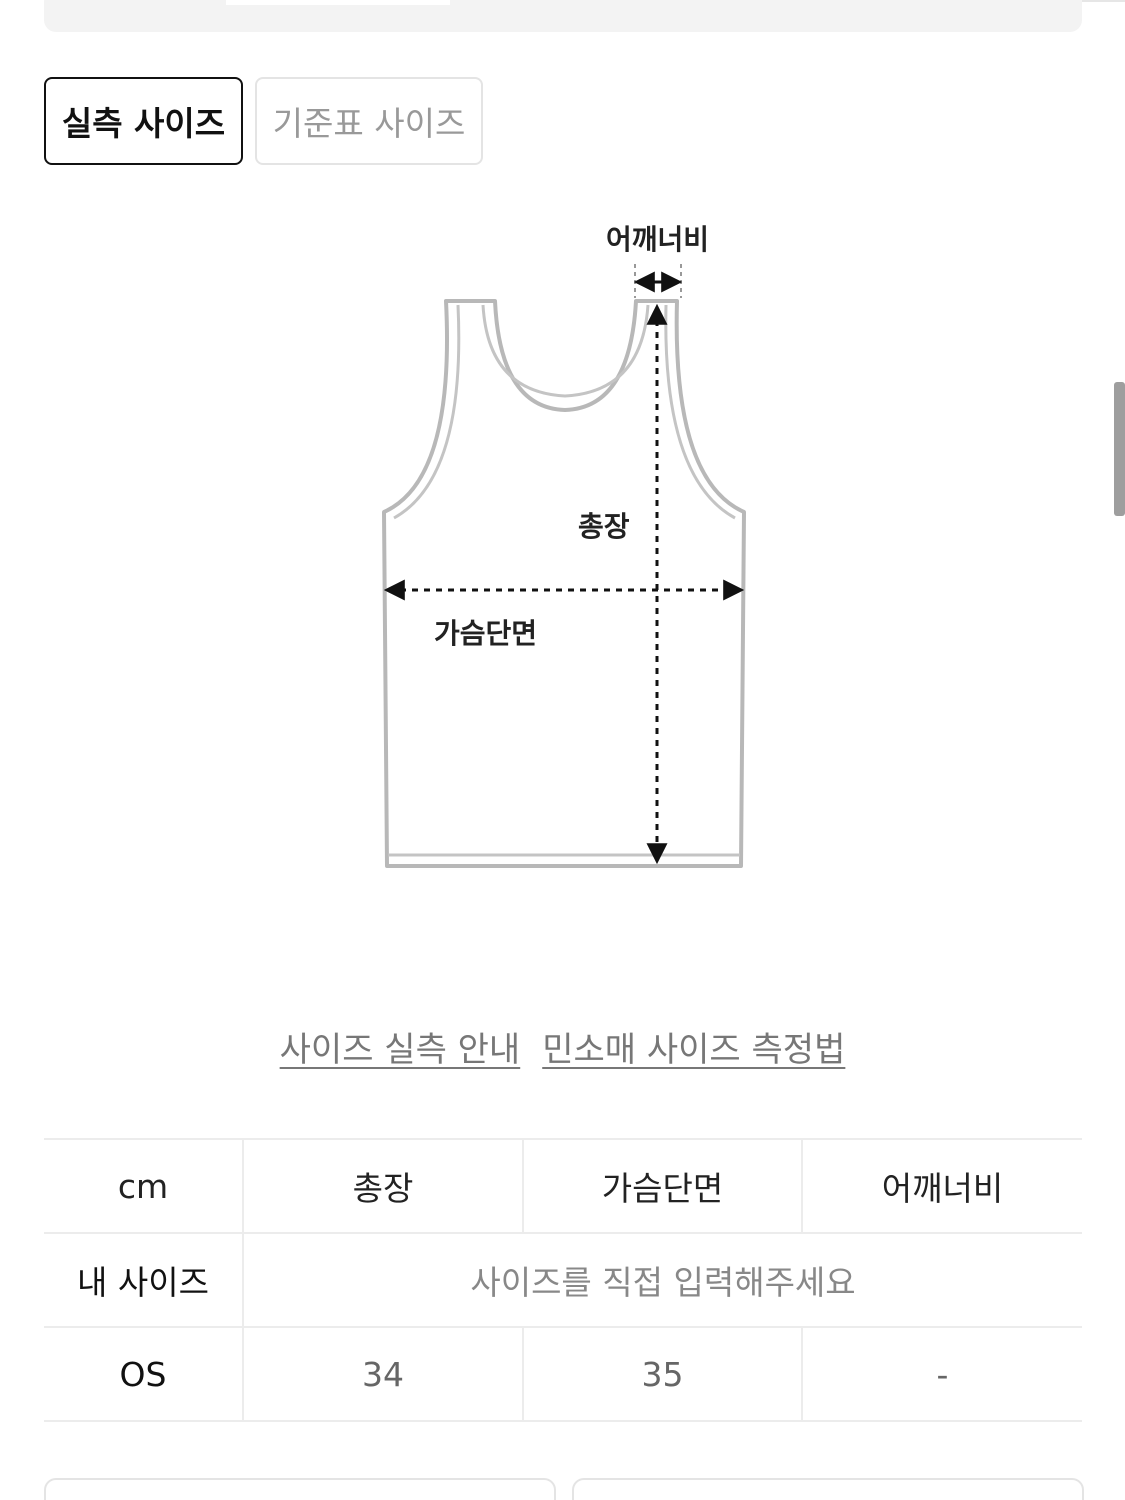 This screenshot has width=1125, height=1500. What do you see at coordinates (662, 1186) in the screenshot?
I see `header-chest: 가슴단면` at bounding box center [662, 1186].